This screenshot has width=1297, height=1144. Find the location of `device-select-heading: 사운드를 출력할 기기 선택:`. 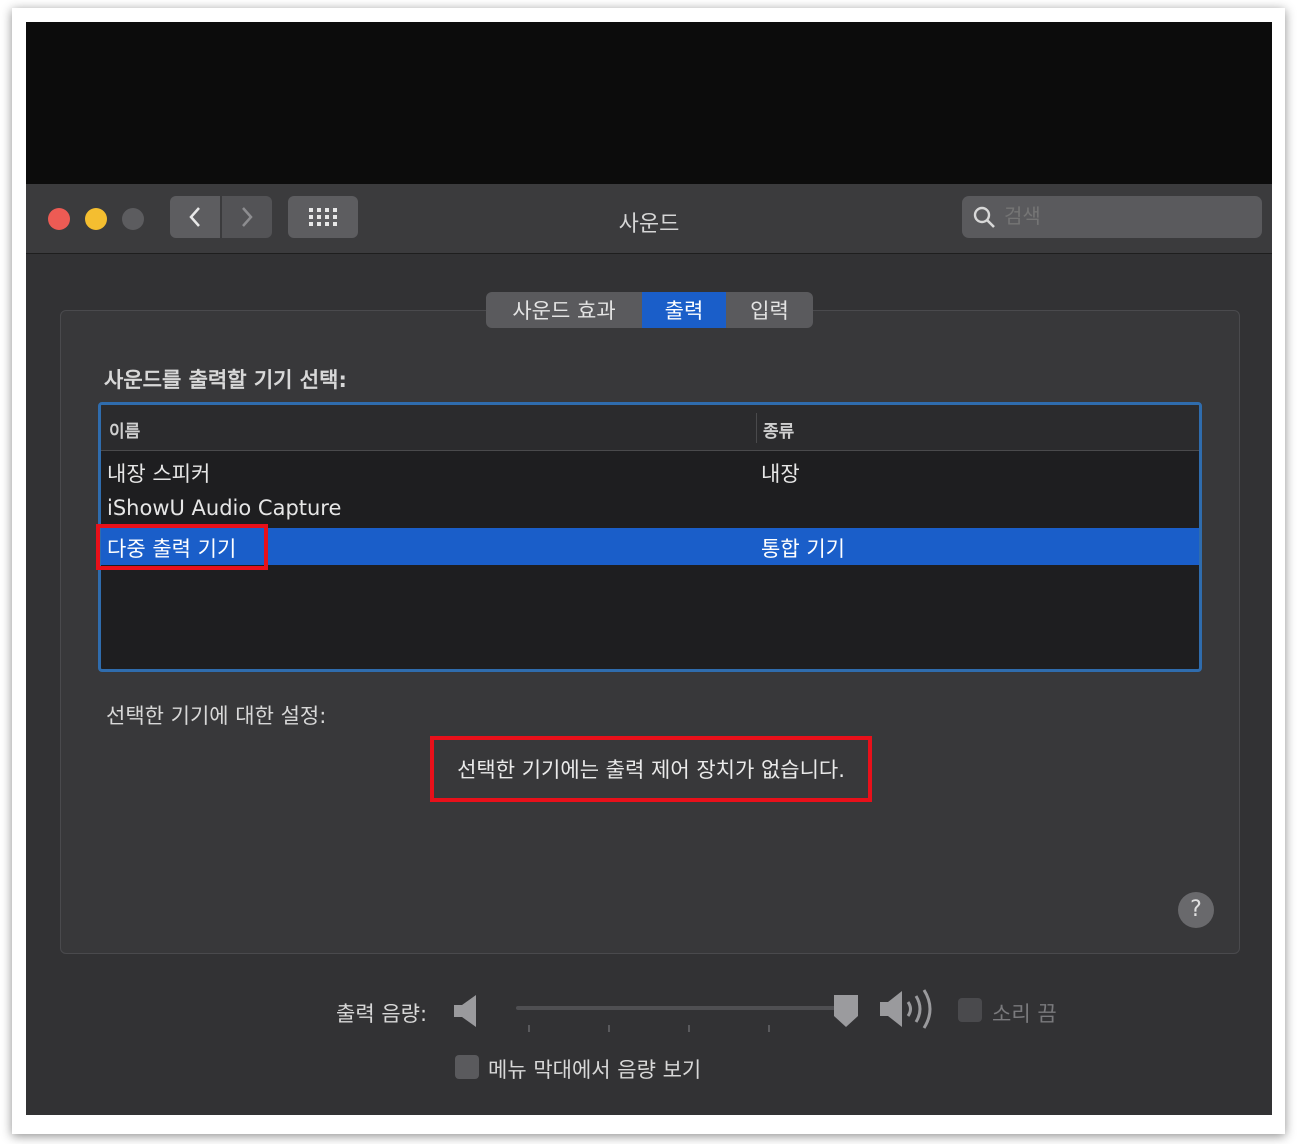

device-select-heading: 사운드를 출력할 기기 선택: is located at coordinates (225, 380).